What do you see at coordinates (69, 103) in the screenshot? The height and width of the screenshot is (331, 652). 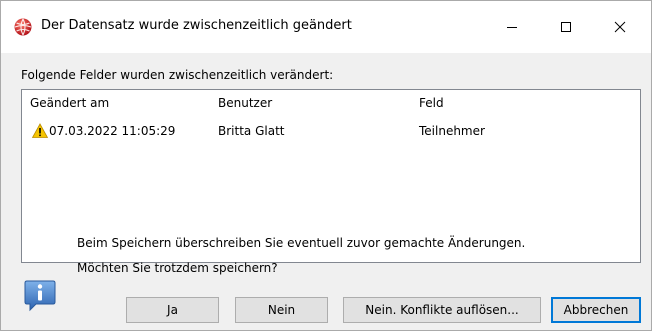 I see `column-header-changed-at: Geändert am` at bounding box center [69, 103].